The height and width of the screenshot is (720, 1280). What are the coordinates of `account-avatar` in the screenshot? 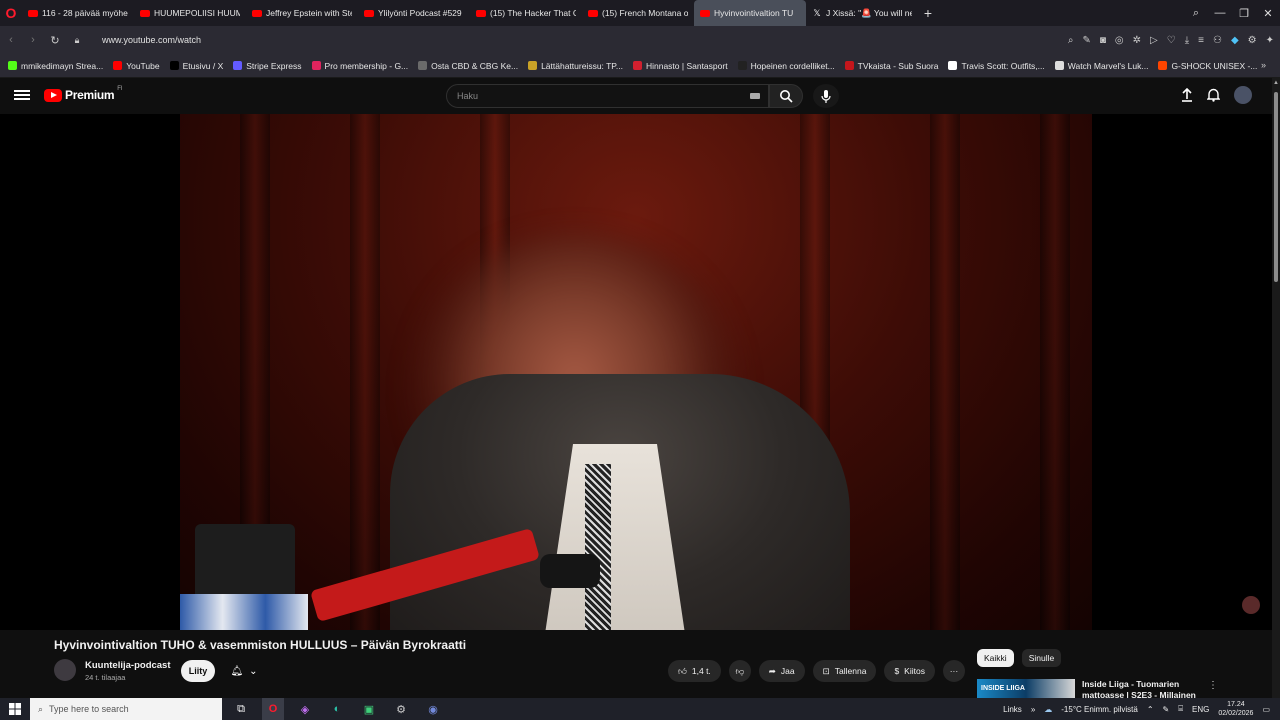 It's located at (1243, 95).